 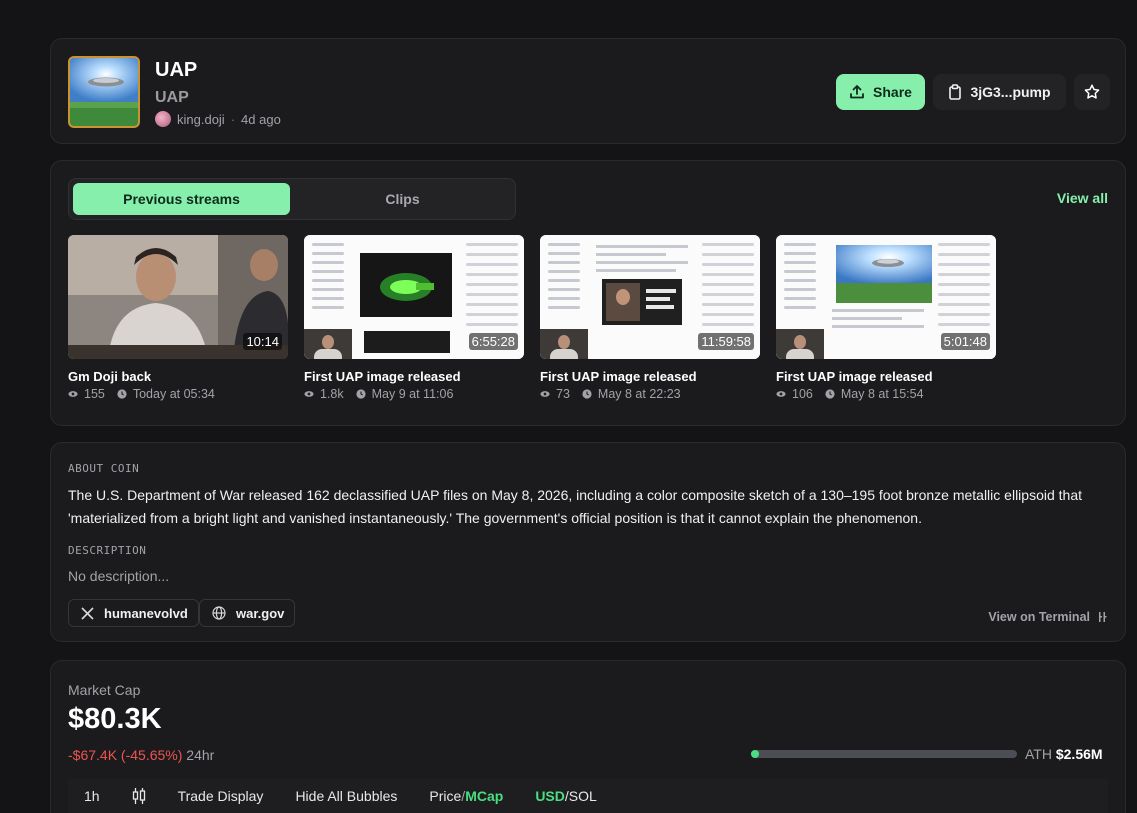 I want to click on candlestick-toggle, so click(x=139, y=796).